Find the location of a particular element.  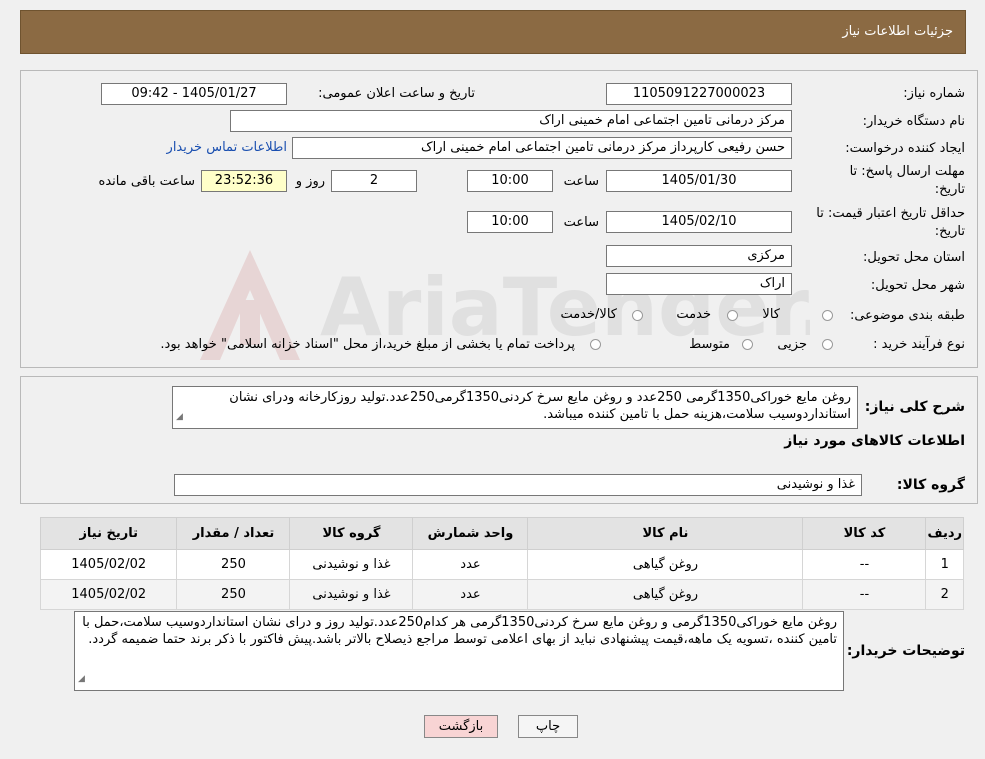

process-option-minor: جزیی is located at coordinates (792, 344).